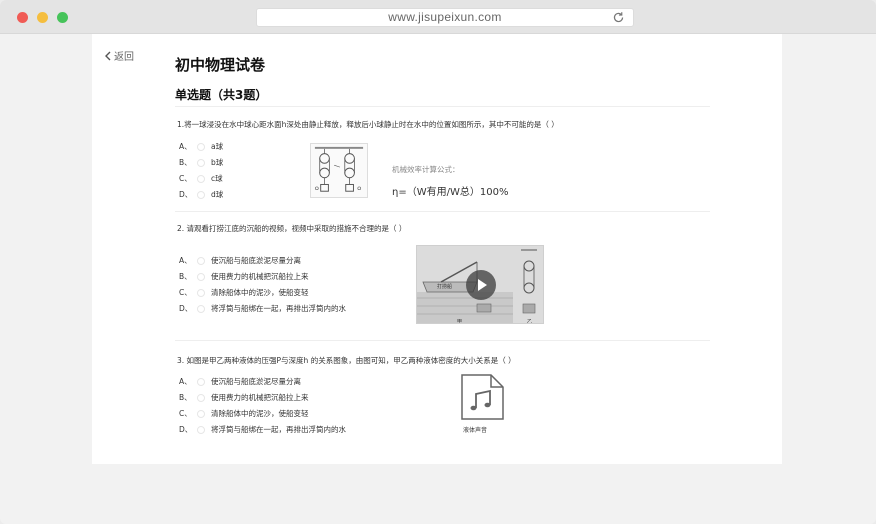 The height and width of the screenshot is (524, 876). Describe the element at coordinates (460, 321) in the screenshot. I see `video-label-left: 甲` at that location.